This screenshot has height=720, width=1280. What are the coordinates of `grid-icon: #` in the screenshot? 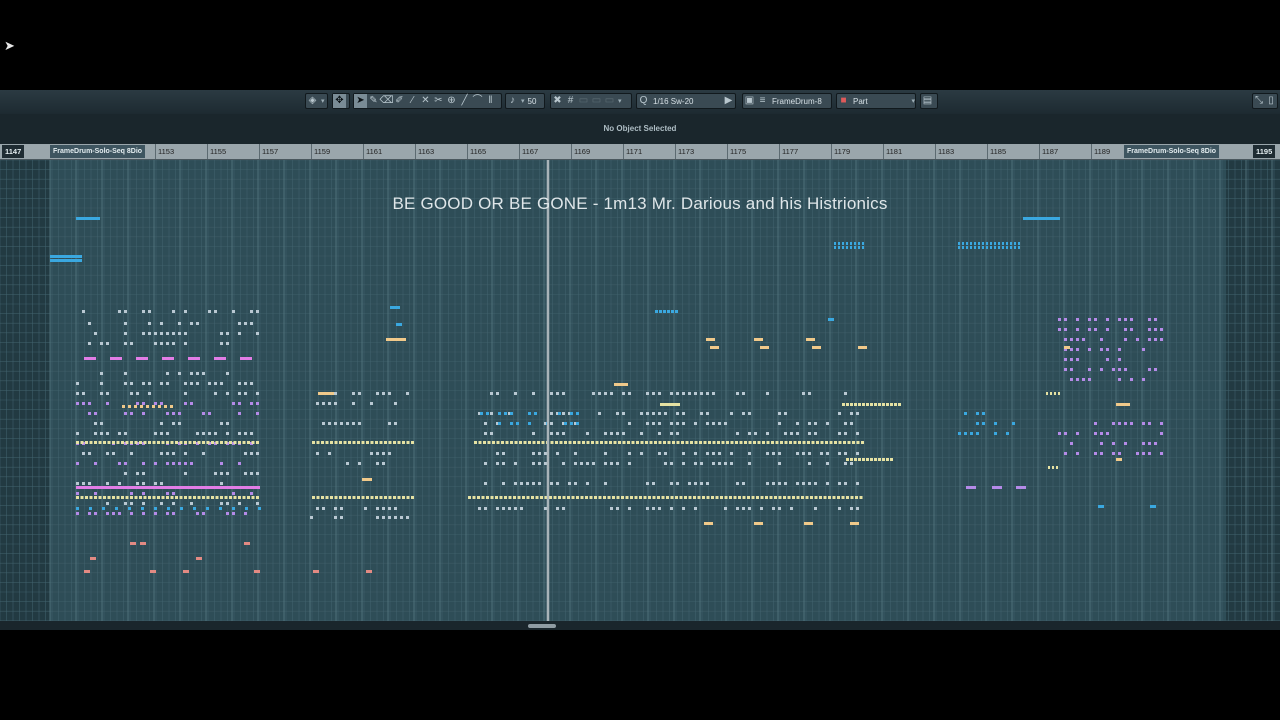 It's located at (570, 101).